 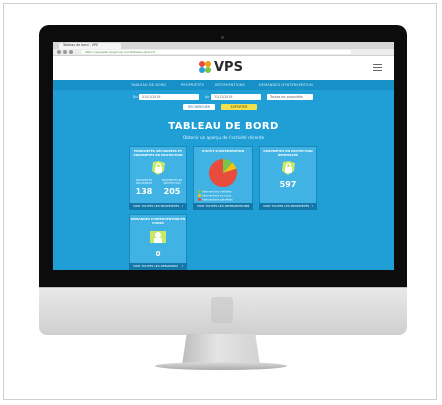 I want to click on menu-item-interventions: INTERVENTIONS, so click(x=230, y=85).